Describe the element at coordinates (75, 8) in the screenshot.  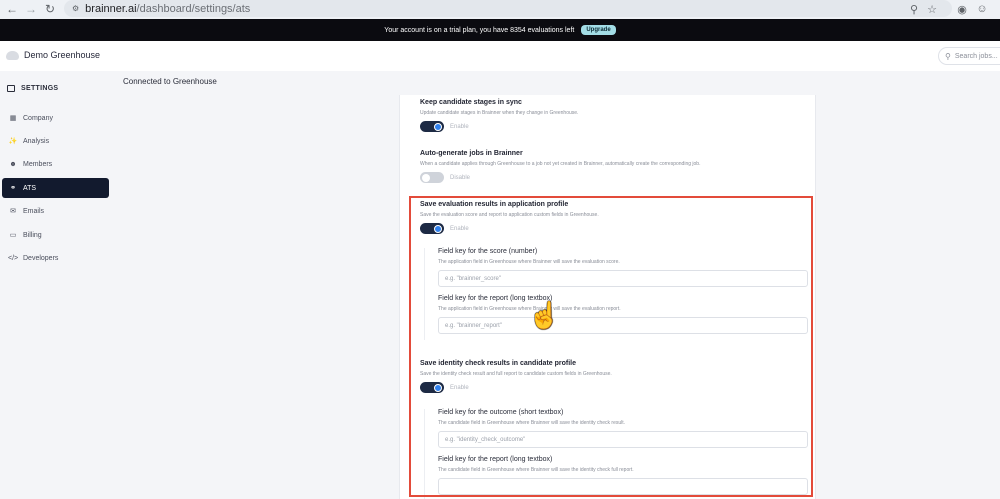
I see `site-info-icon: ⚙` at that location.